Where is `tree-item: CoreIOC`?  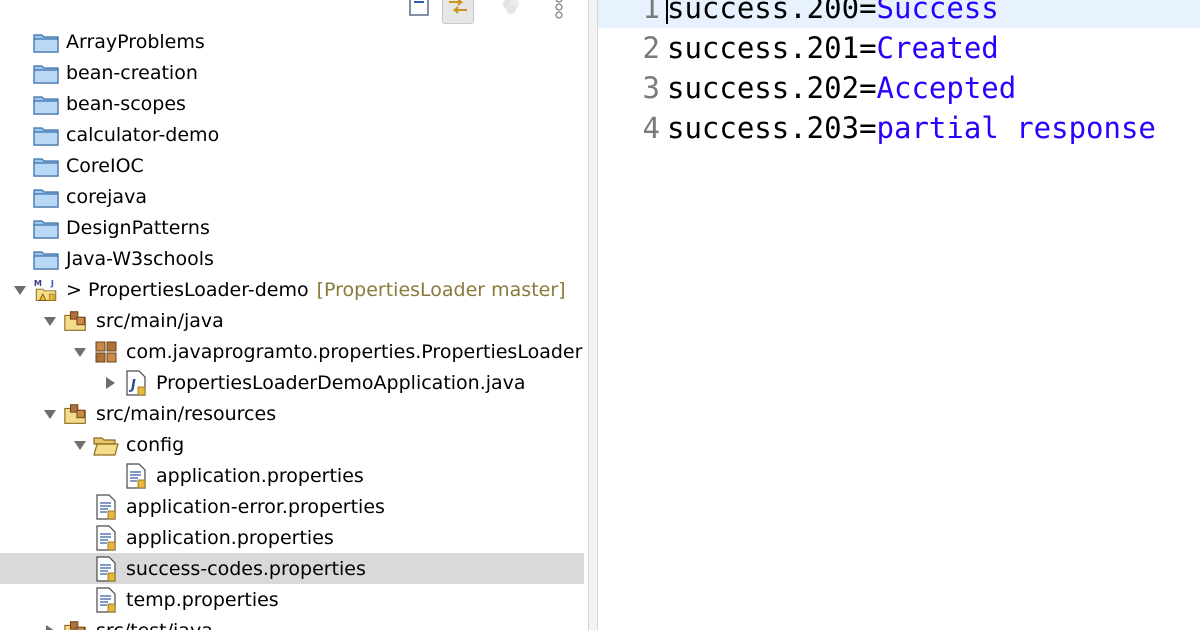
tree-item: CoreIOC is located at coordinates (292, 165).